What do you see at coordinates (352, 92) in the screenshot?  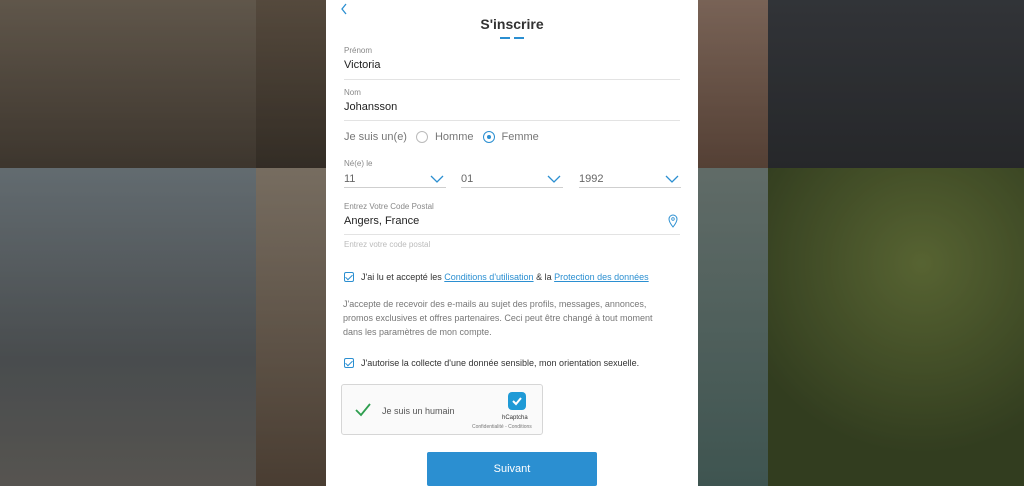 I see `last-name-label: Nom` at bounding box center [352, 92].